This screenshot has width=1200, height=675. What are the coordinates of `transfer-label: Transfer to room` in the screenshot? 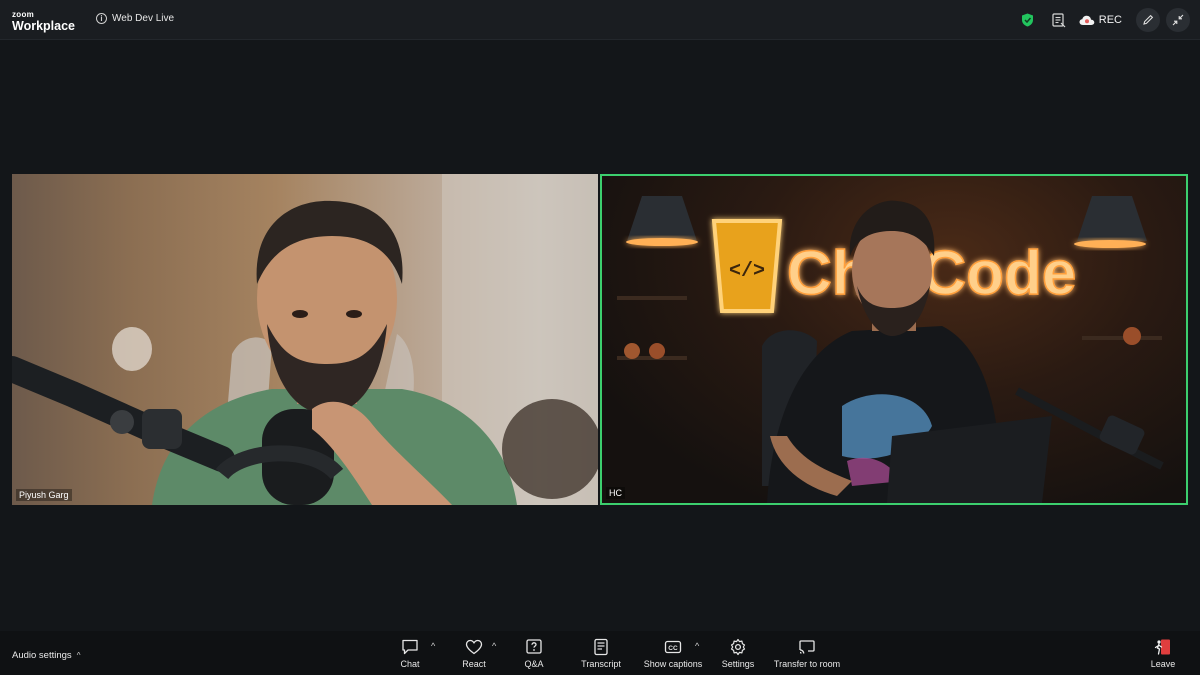 It's located at (807, 664).